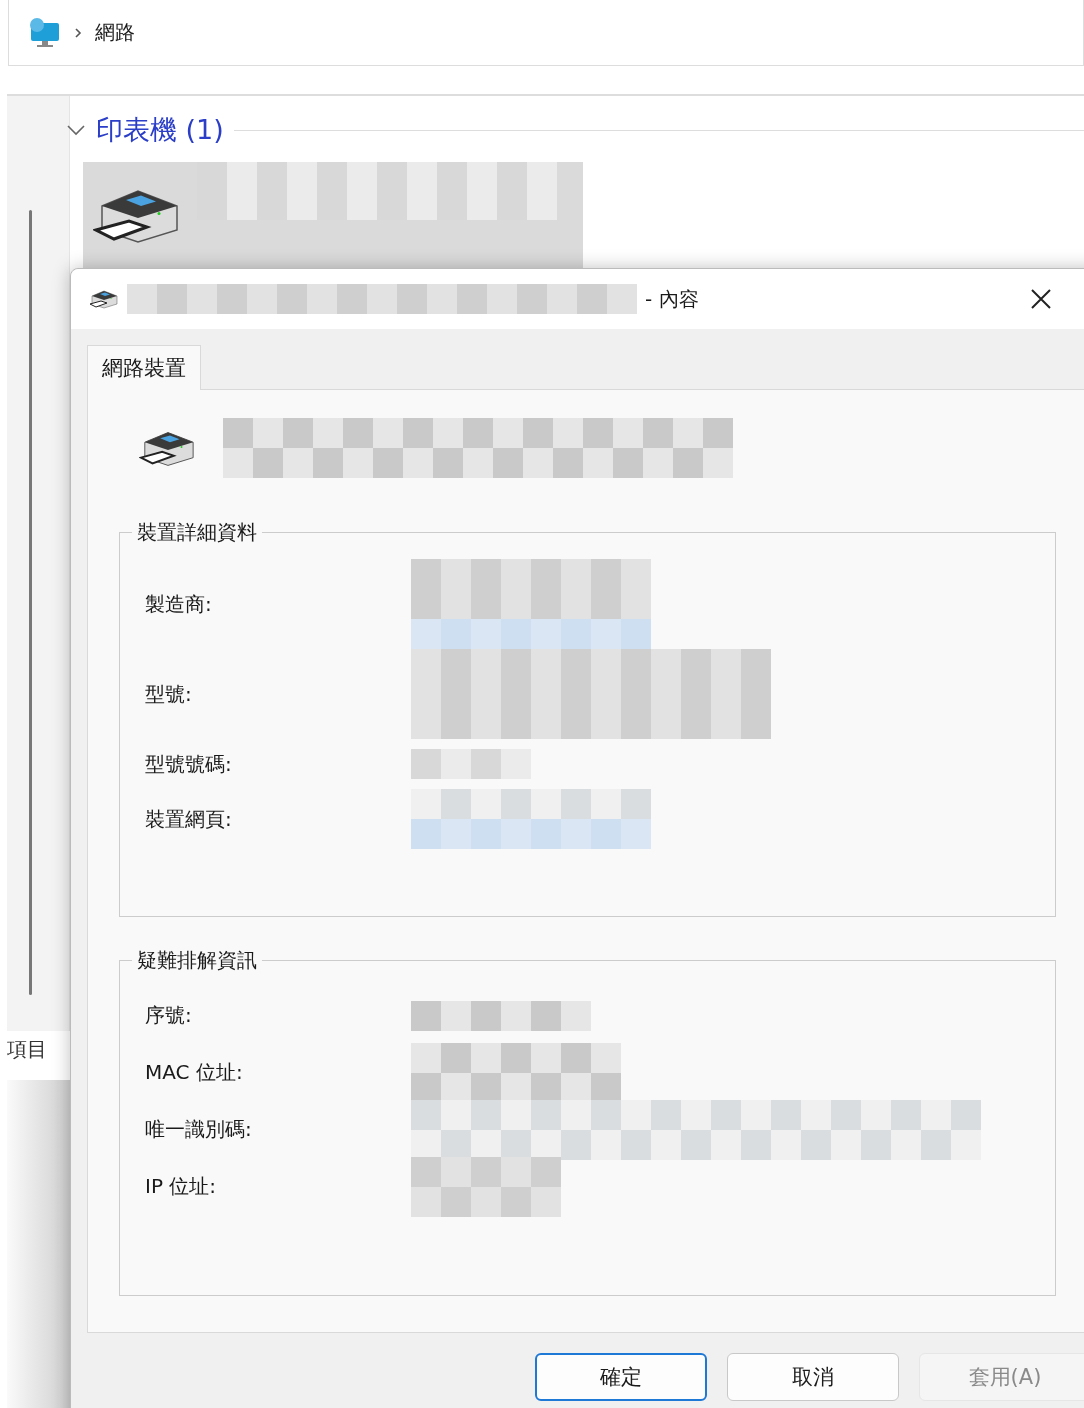 The image size is (1084, 1408). I want to click on field-label: 製造商:, so click(179, 604).